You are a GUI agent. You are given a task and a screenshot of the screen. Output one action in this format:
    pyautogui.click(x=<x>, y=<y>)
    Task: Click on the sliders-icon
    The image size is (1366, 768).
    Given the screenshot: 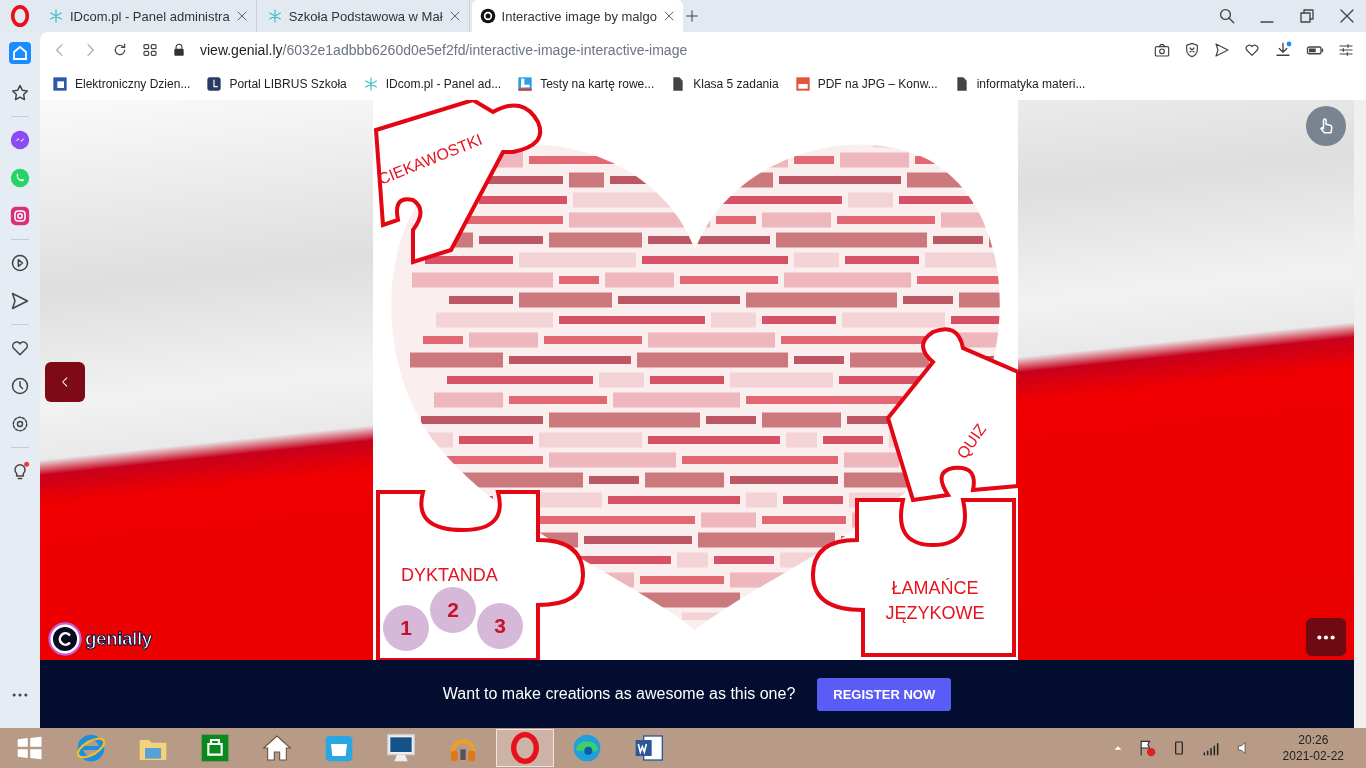 What is the action you would take?
    pyautogui.click(x=1346, y=50)
    